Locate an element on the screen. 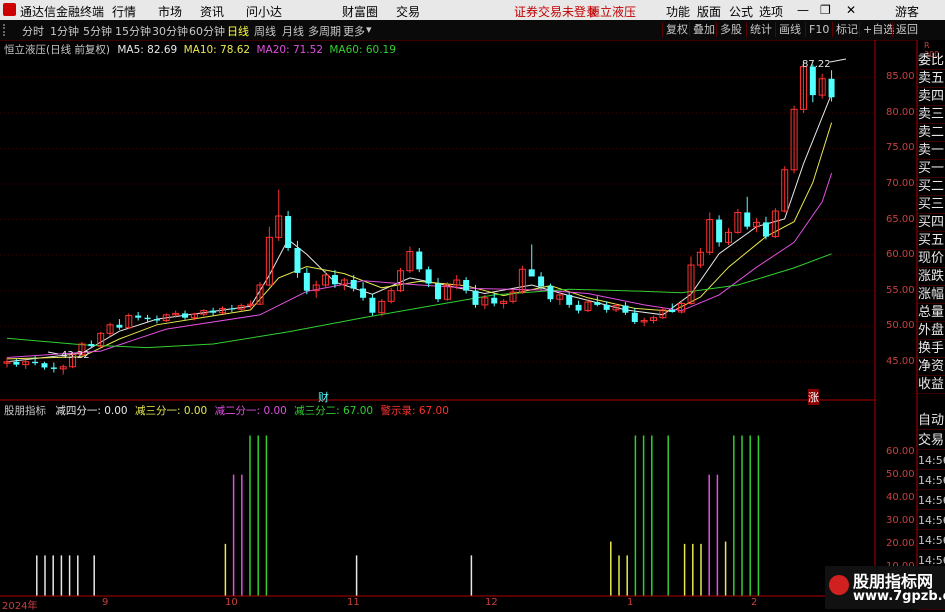 This screenshot has width=945, height=612. menu-item-formula: 公式 is located at coordinates (741, 11).